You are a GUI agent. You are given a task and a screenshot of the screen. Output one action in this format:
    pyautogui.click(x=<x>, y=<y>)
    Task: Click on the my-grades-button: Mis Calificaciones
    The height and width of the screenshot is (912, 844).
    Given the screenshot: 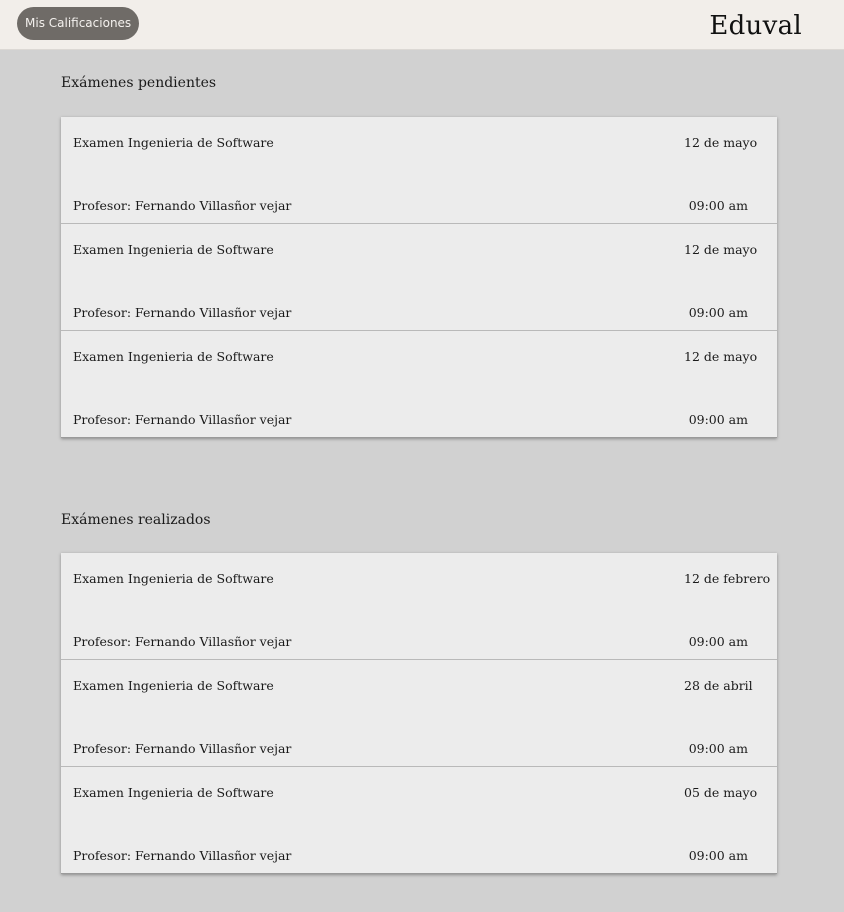 What is the action you would take?
    pyautogui.click(x=78, y=23)
    